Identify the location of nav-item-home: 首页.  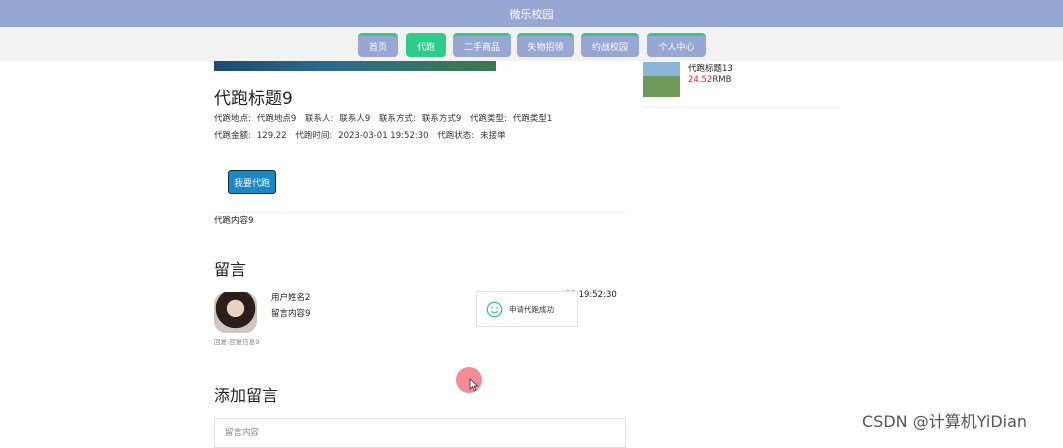
(378, 45).